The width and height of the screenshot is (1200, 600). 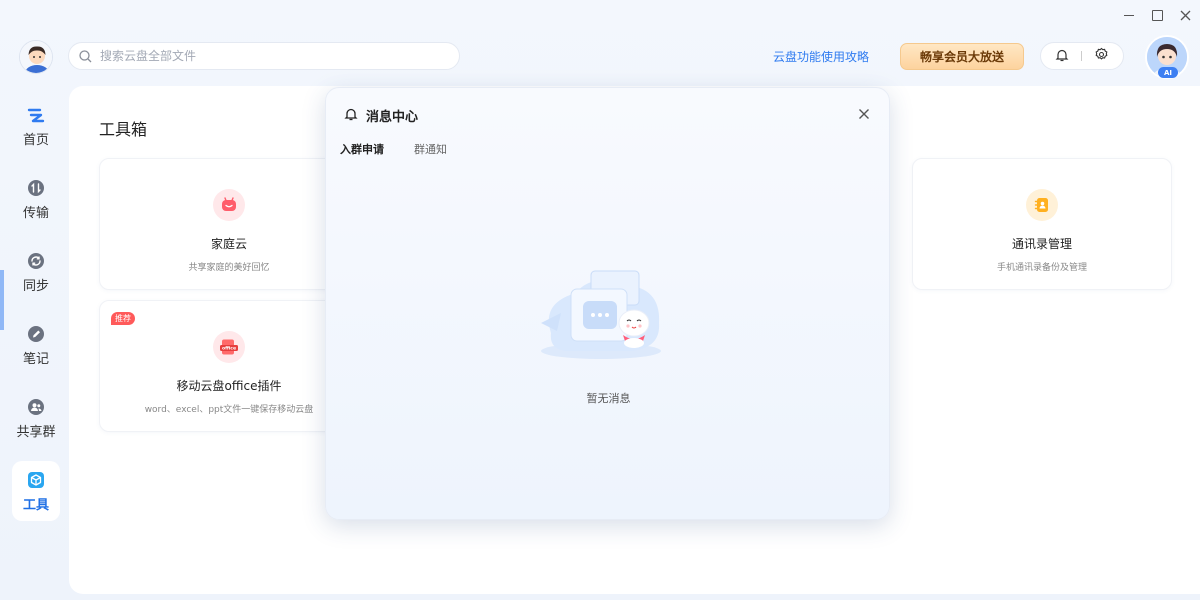 What do you see at coordinates (608, 398) in the screenshot?
I see `empty-state-text: 暂无消息` at bounding box center [608, 398].